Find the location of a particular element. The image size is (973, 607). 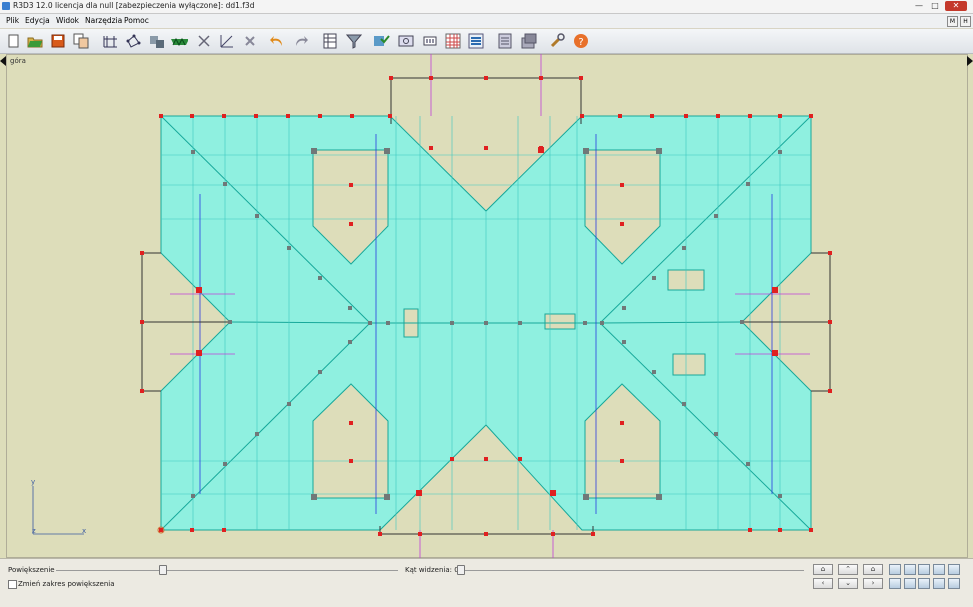

table-icon is located at coordinates (330, 41).